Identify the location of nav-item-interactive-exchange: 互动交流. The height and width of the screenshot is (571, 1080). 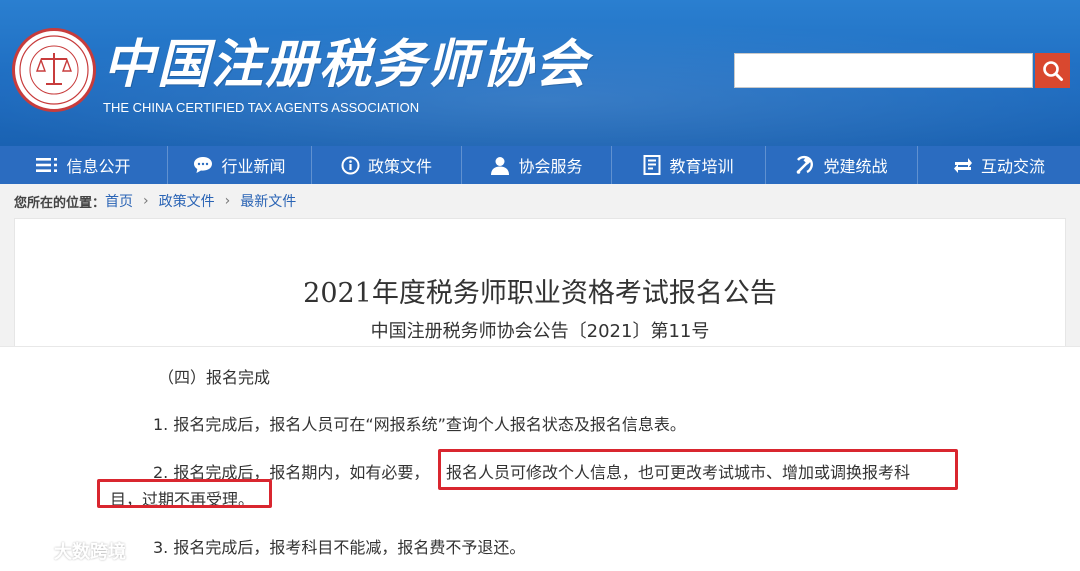
(999, 165).